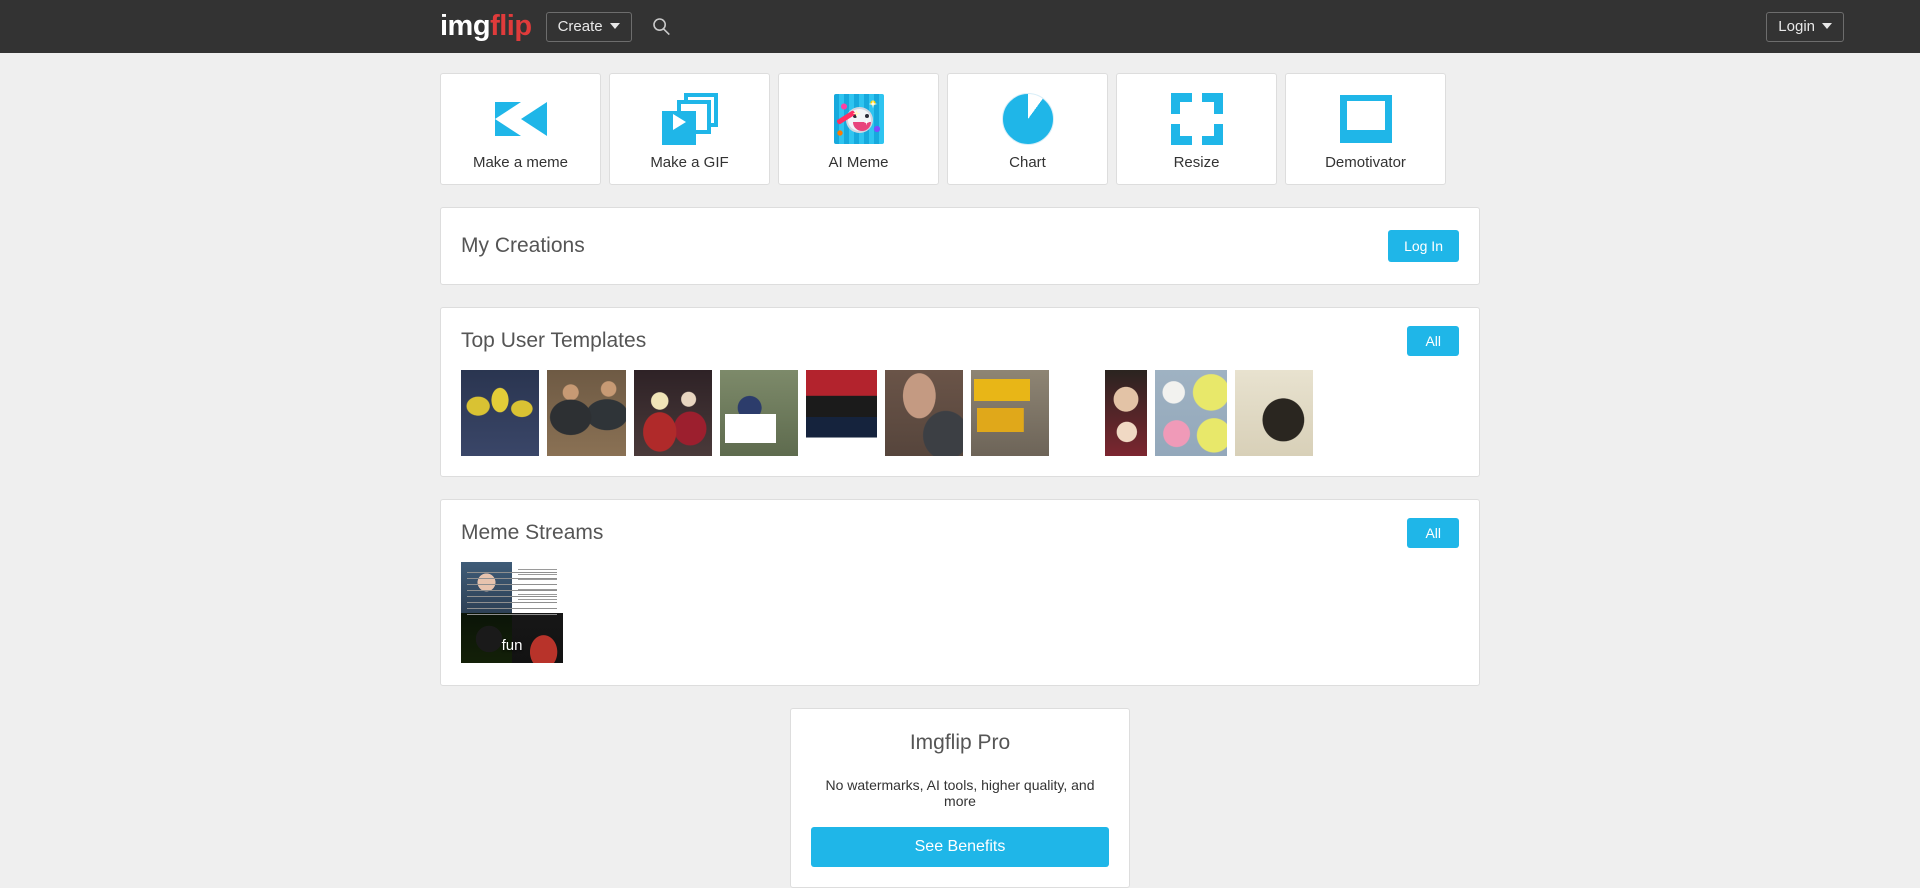 The width and height of the screenshot is (1920, 888). I want to click on template-thumbnail-list, so click(960, 423).